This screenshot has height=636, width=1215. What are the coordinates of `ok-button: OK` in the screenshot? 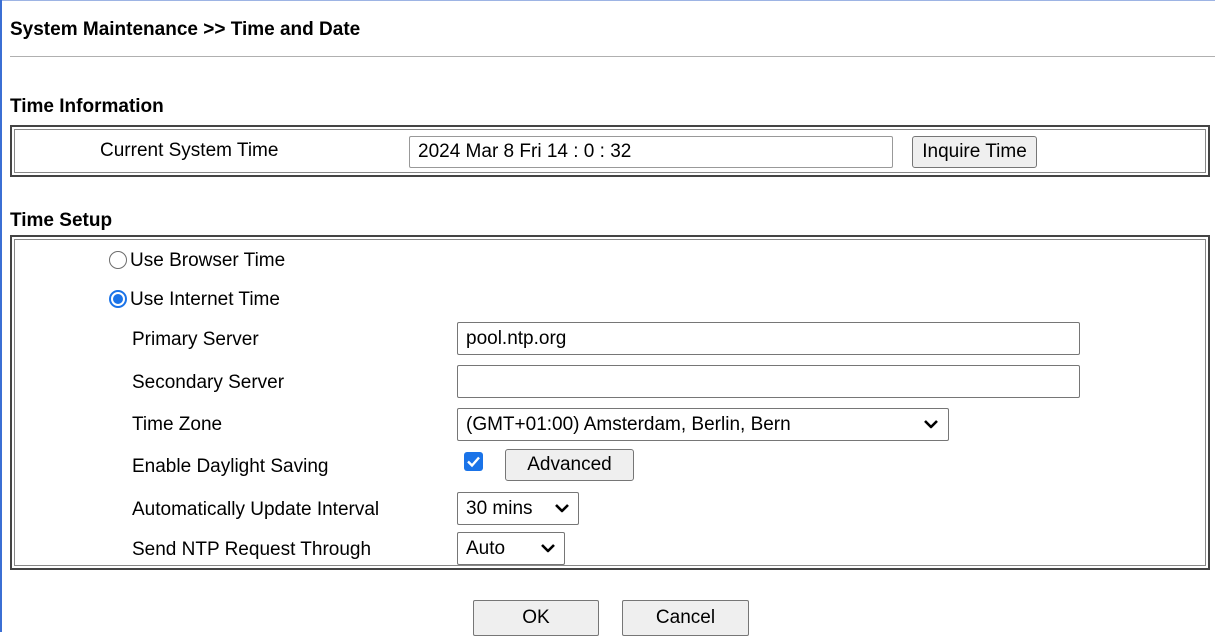 It's located at (536, 618).